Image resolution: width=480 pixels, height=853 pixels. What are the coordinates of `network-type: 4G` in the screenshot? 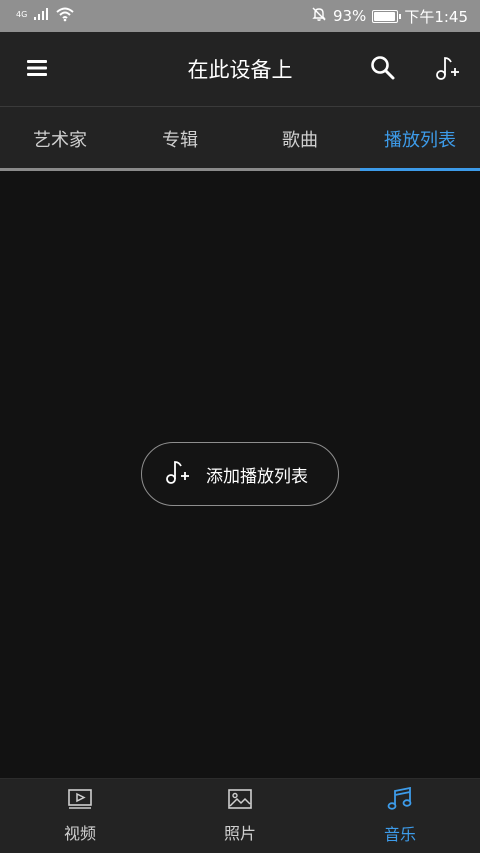 It's located at (22, 14).